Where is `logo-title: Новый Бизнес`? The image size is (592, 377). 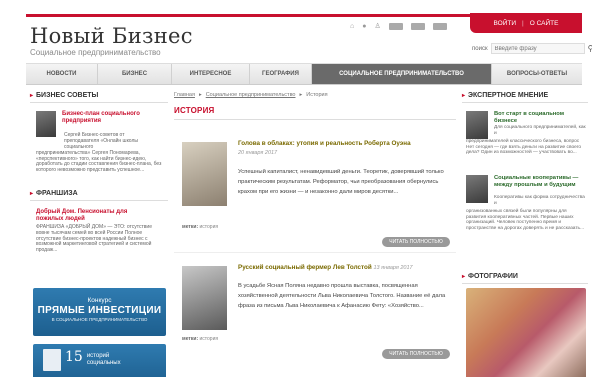 logo-title: Новый Бизнес is located at coordinates (111, 36).